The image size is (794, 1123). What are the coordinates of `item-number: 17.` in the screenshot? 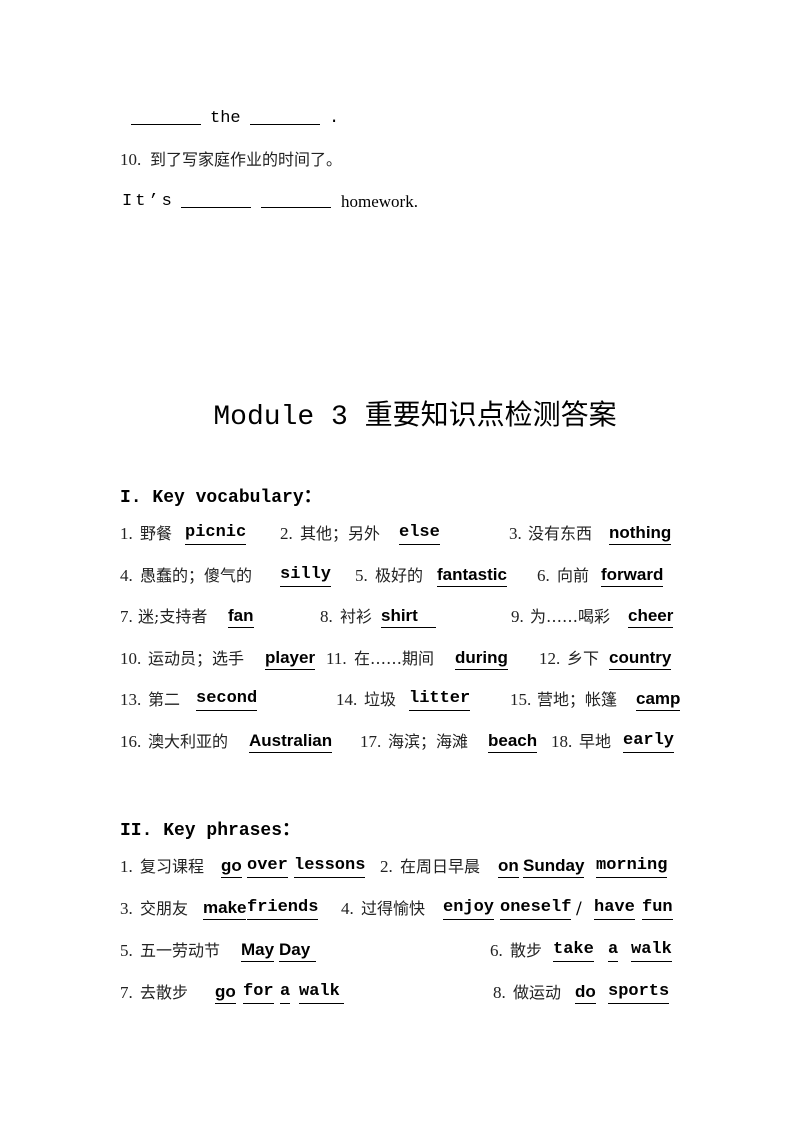 It's located at (371, 741).